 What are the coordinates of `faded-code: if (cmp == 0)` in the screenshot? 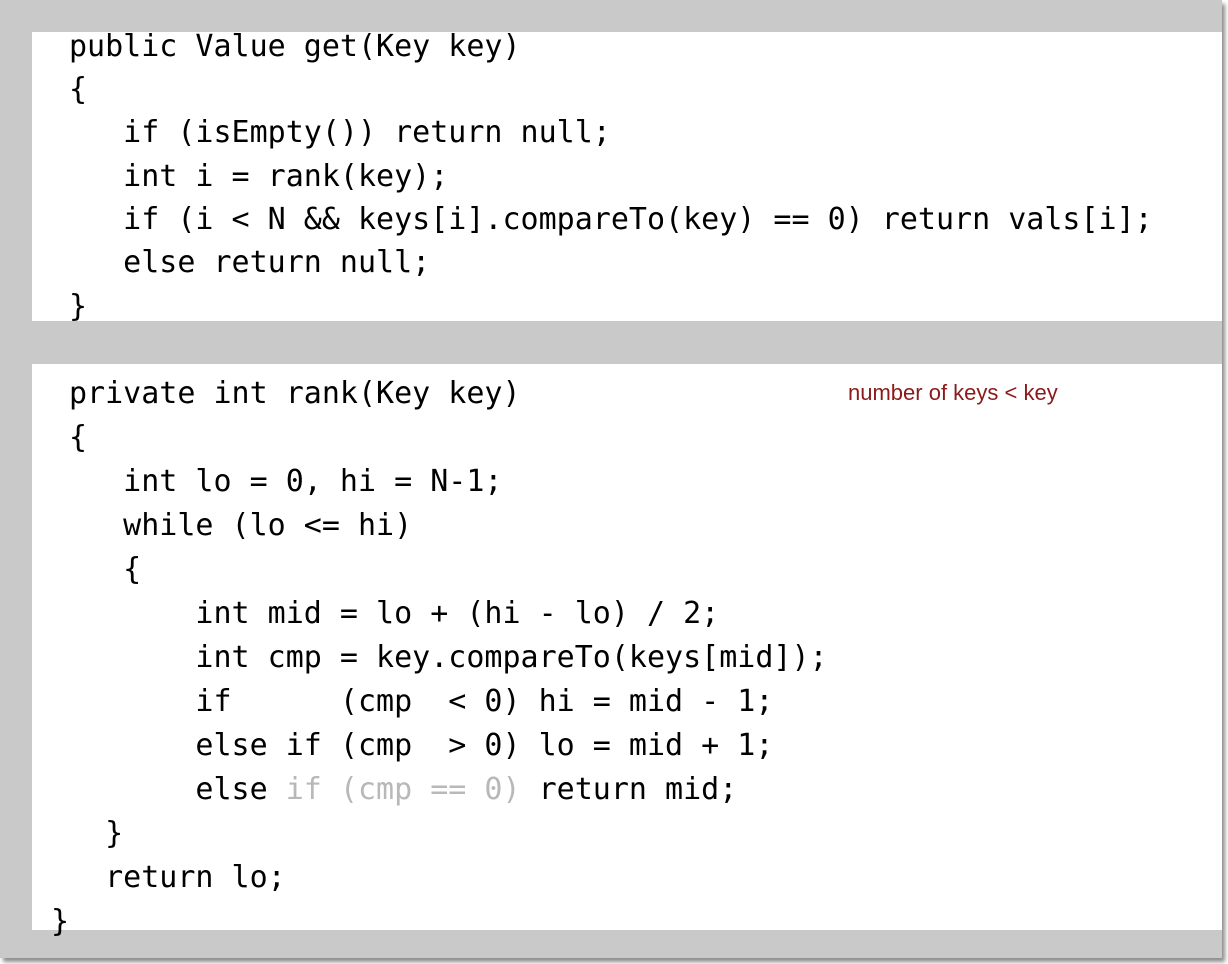 It's located at (403, 789).